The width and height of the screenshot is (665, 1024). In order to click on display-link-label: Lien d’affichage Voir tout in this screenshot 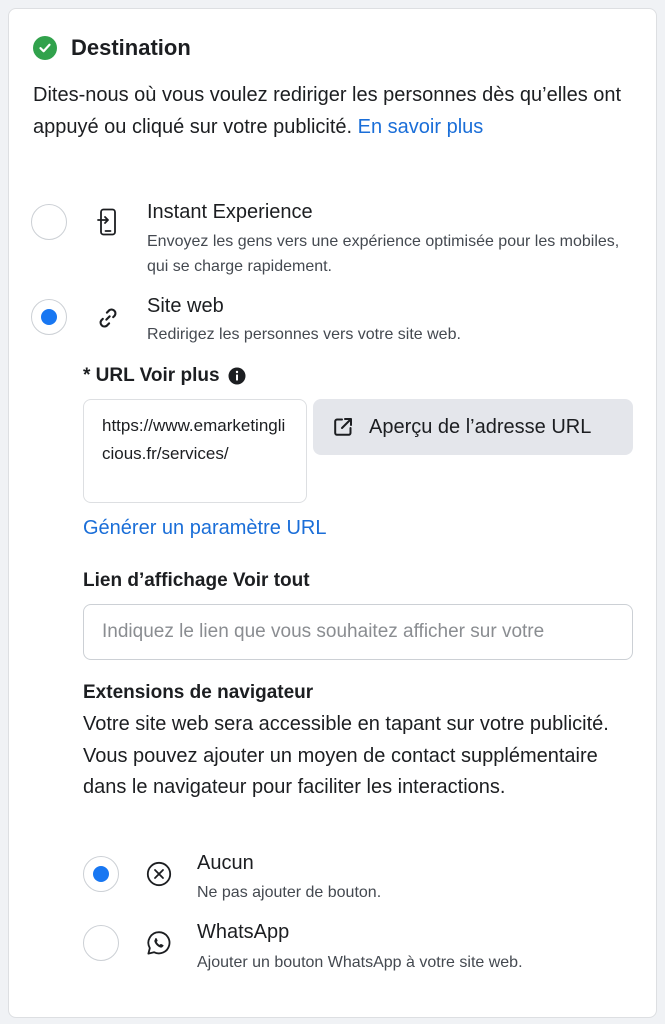, I will do `click(196, 580)`.